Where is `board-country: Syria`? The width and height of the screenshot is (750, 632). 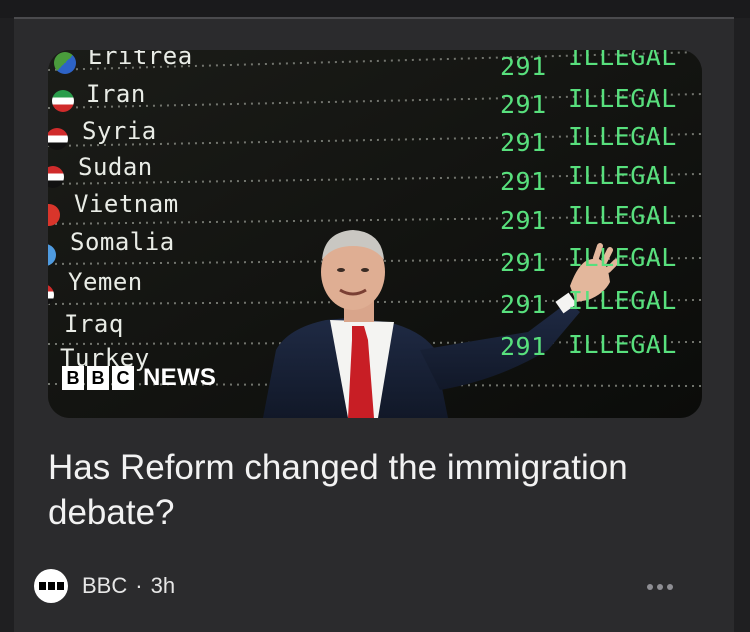
board-country: Syria is located at coordinates (119, 131).